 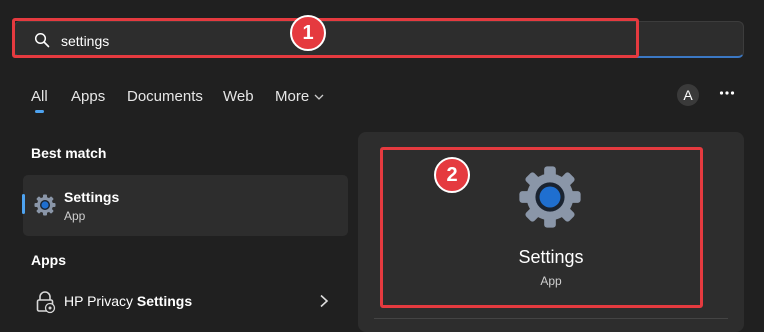 I want to click on tab-all: All, so click(x=39, y=96).